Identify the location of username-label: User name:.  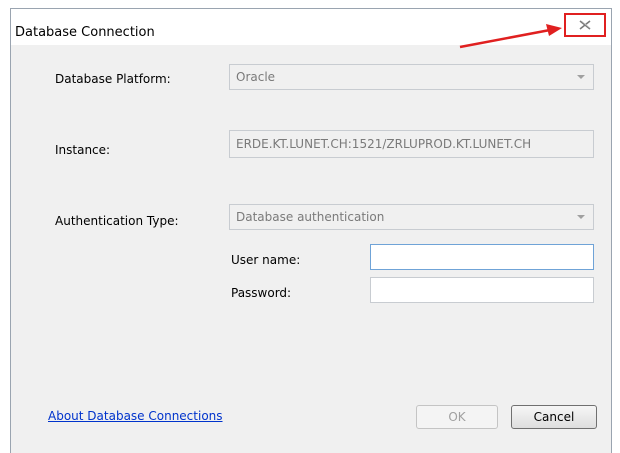
(266, 260).